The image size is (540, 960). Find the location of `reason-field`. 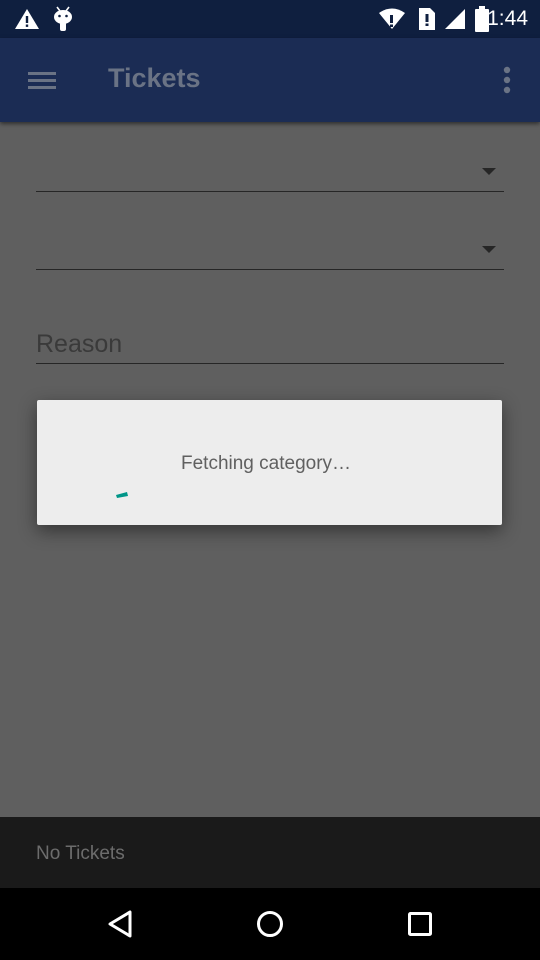

reason-field is located at coordinates (270, 343).